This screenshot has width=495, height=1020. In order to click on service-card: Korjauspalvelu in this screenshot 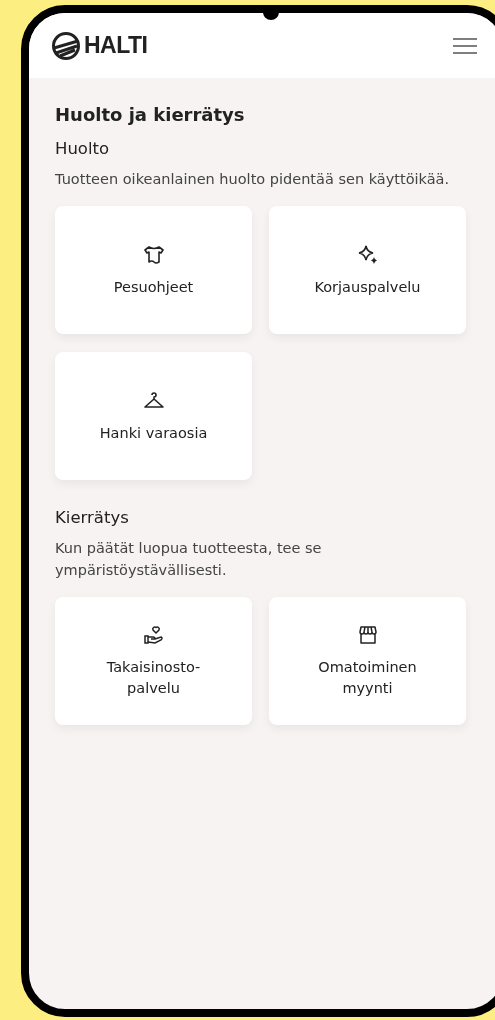, I will do `click(367, 270)`.